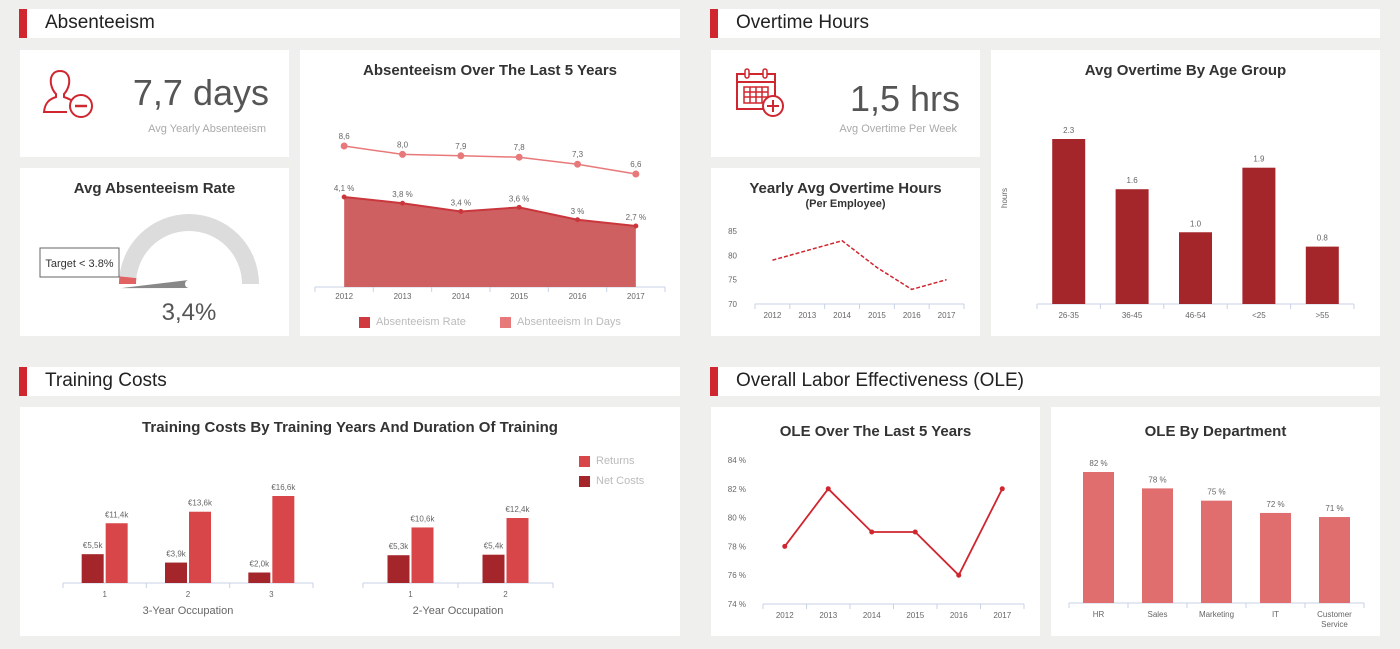 Image resolution: width=1400 pixels, height=649 pixels. Describe the element at coordinates (461, 203) in the screenshot. I see `data-label: 3,4 %` at that location.